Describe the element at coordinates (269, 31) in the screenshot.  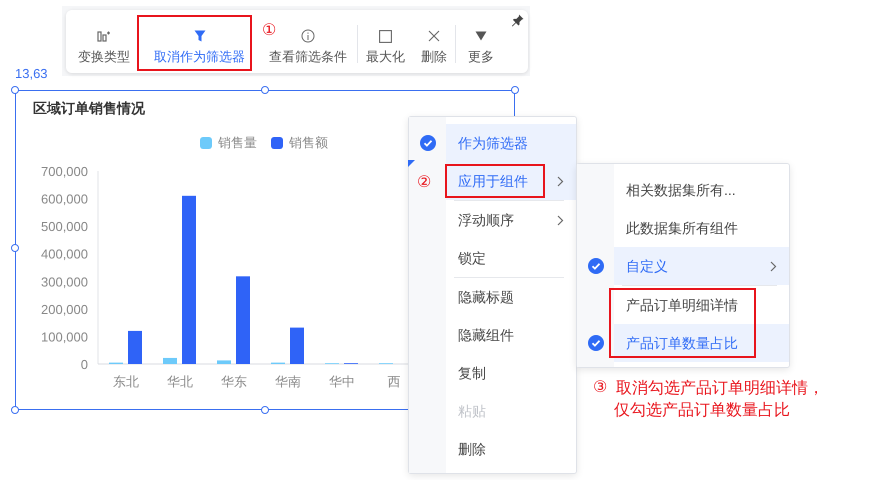
I see `step-marker: ①` at that location.